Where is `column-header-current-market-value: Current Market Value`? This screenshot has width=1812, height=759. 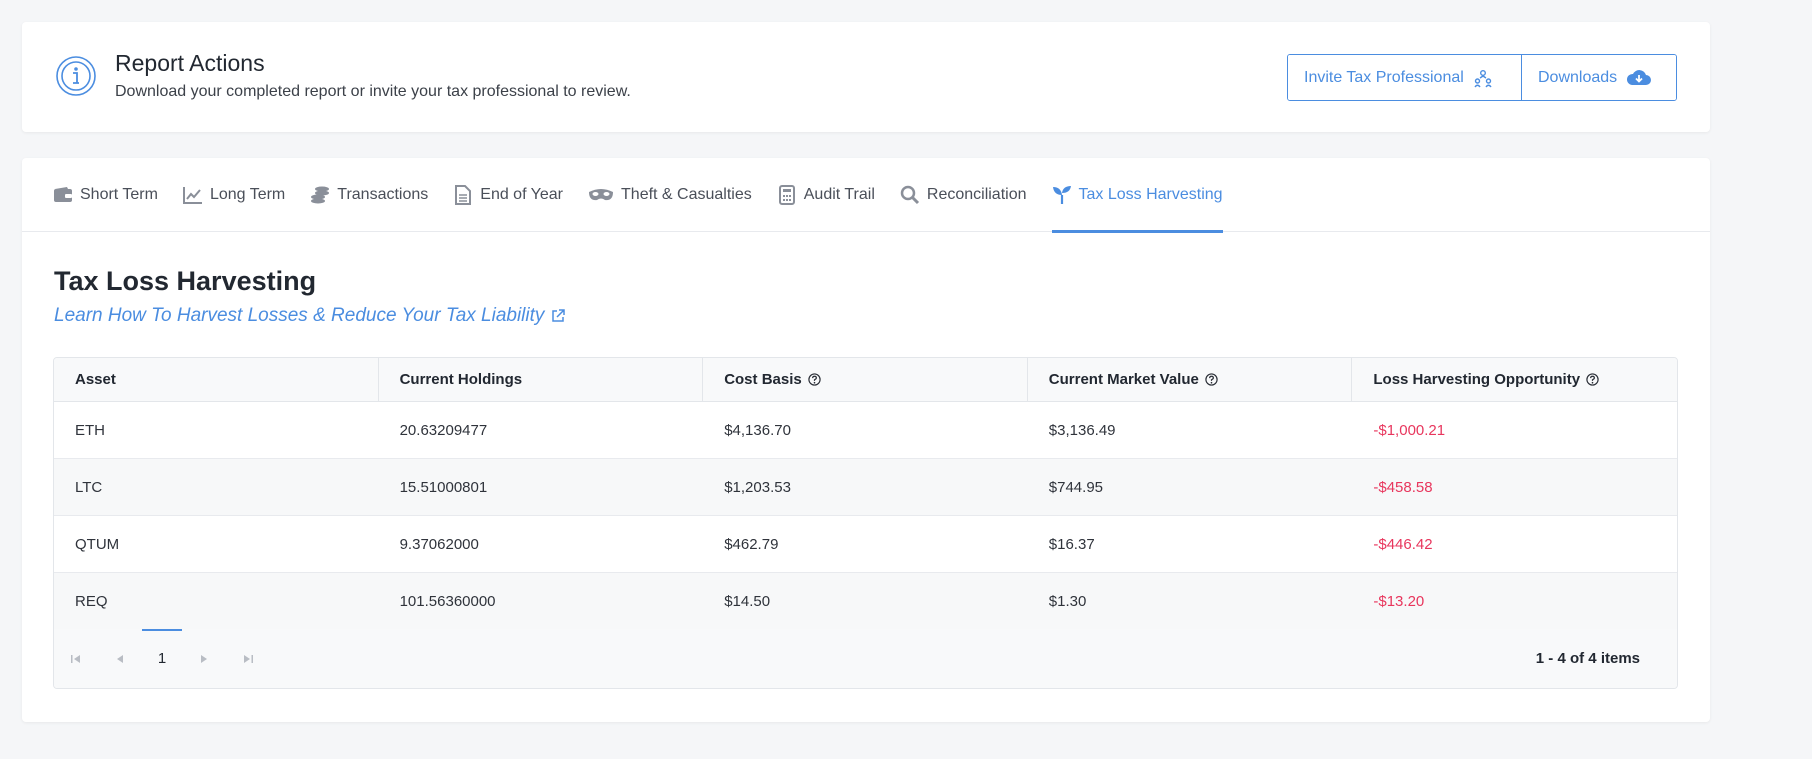 column-header-current-market-value: Current Market Value is located at coordinates (1190, 379).